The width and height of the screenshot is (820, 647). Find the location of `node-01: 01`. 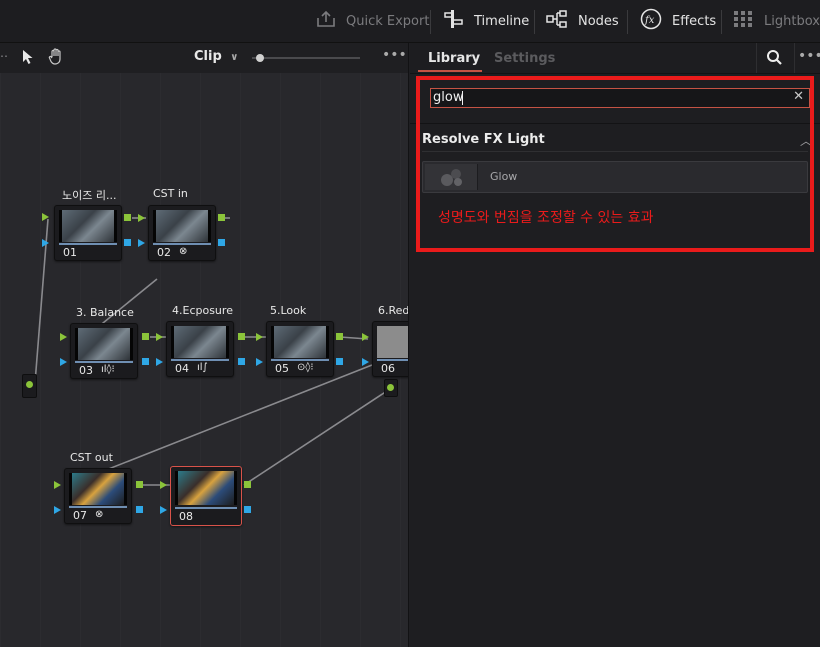

node-01: 01 is located at coordinates (88, 233).